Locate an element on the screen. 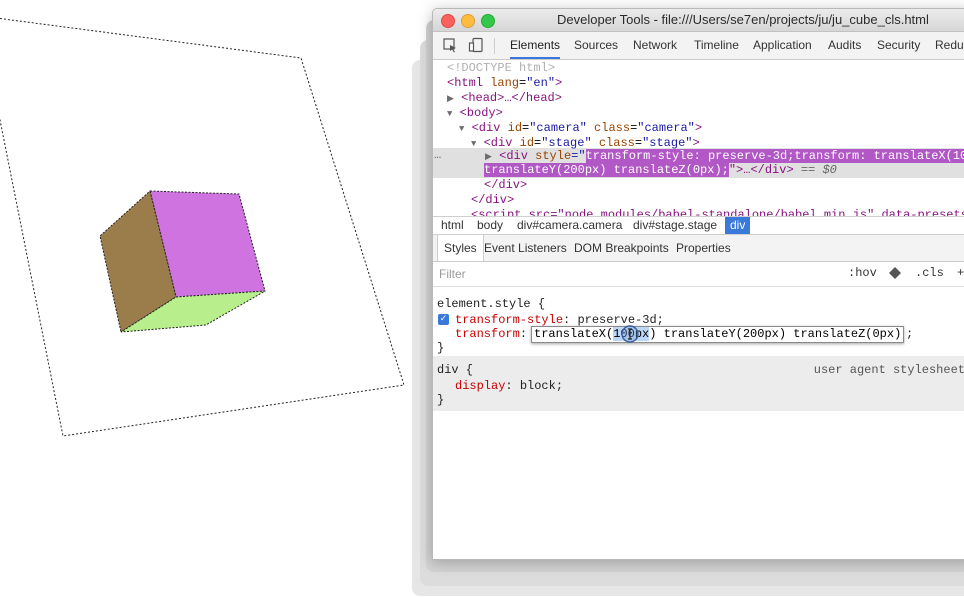 The height and width of the screenshot is (597, 964). attr-name: lang is located at coordinates (505, 83).